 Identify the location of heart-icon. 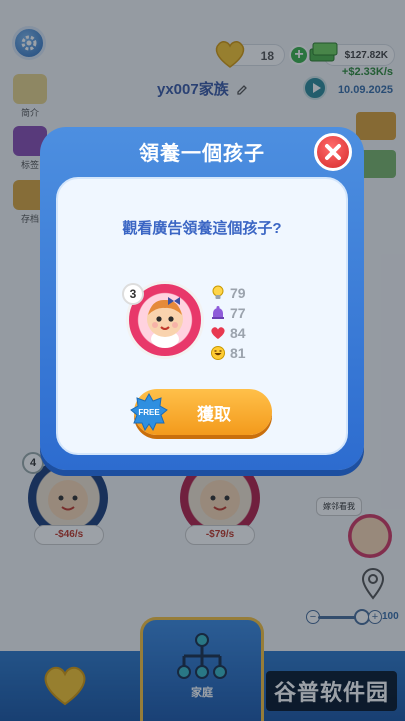
(218, 333).